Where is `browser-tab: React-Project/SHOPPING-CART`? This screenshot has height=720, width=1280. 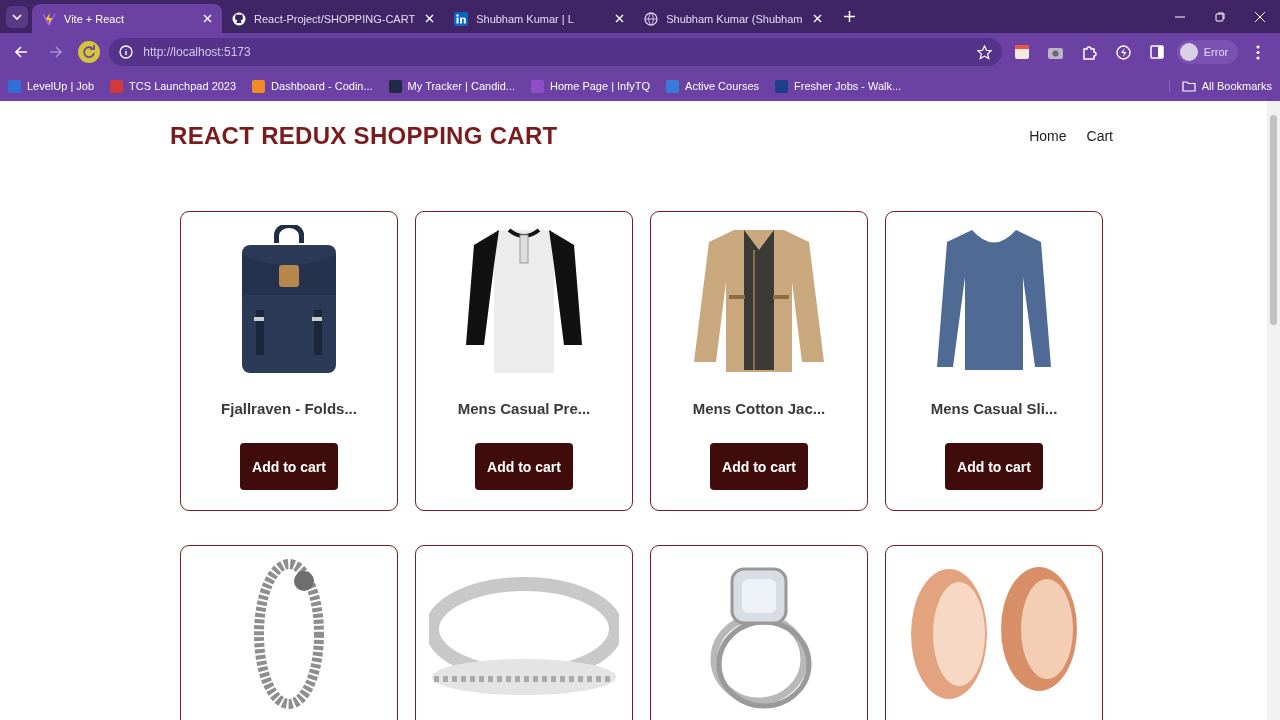
browser-tab: React-Project/SHOPPING-CART is located at coordinates (333, 18).